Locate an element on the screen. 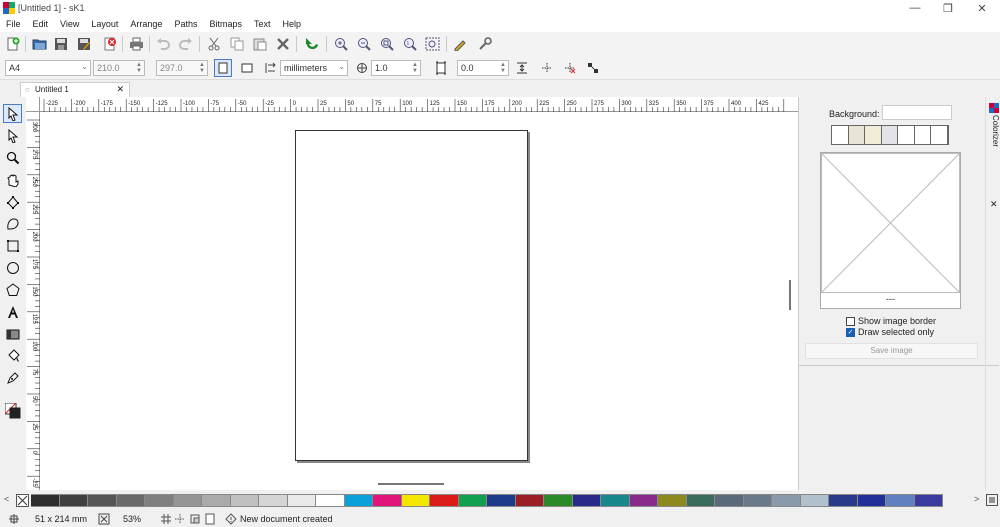  draw-selected-option: ✓ Draw selected only is located at coordinates (890, 332).